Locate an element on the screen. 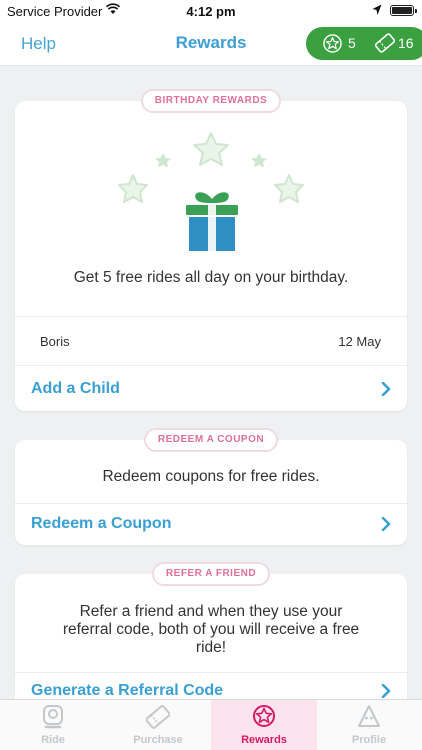 Image resolution: width=422 pixels, height=750 pixels. tab-purchase-label: Purchase is located at coordinates (158, 740).